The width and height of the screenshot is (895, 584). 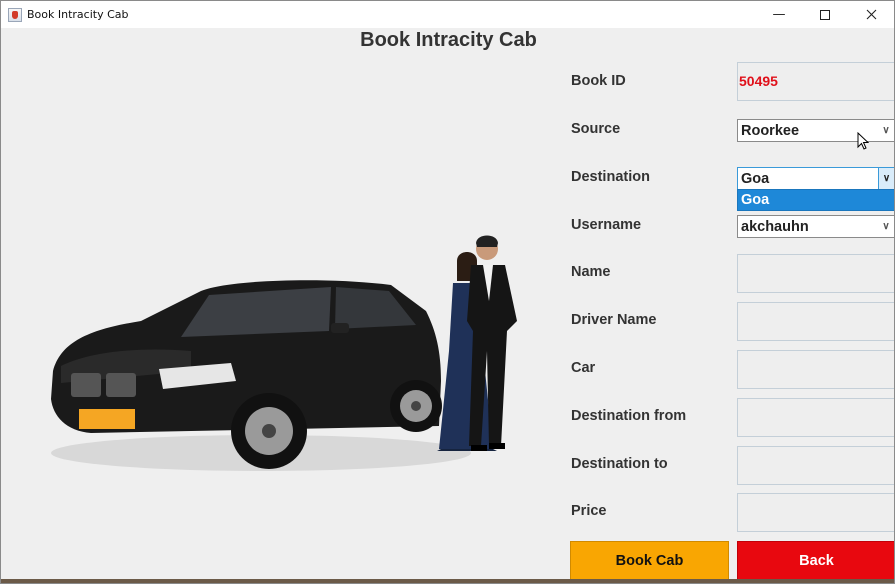 I want to click on destination-to-label: Destination to, so click(x=619, y=464).